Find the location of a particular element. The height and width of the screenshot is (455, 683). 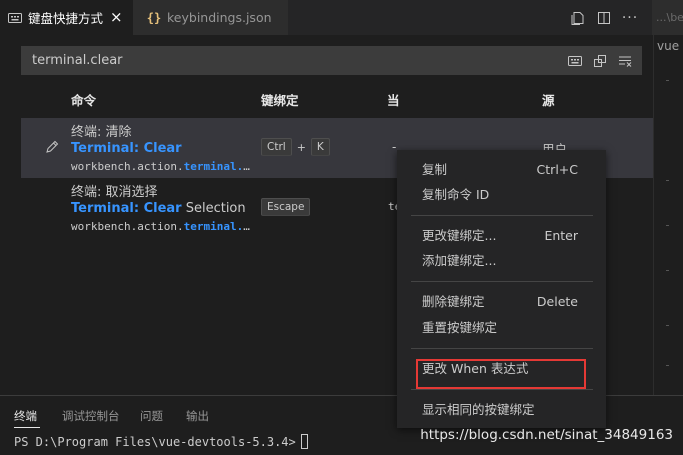

record-keys-icon is located at coordinates (575, 61).